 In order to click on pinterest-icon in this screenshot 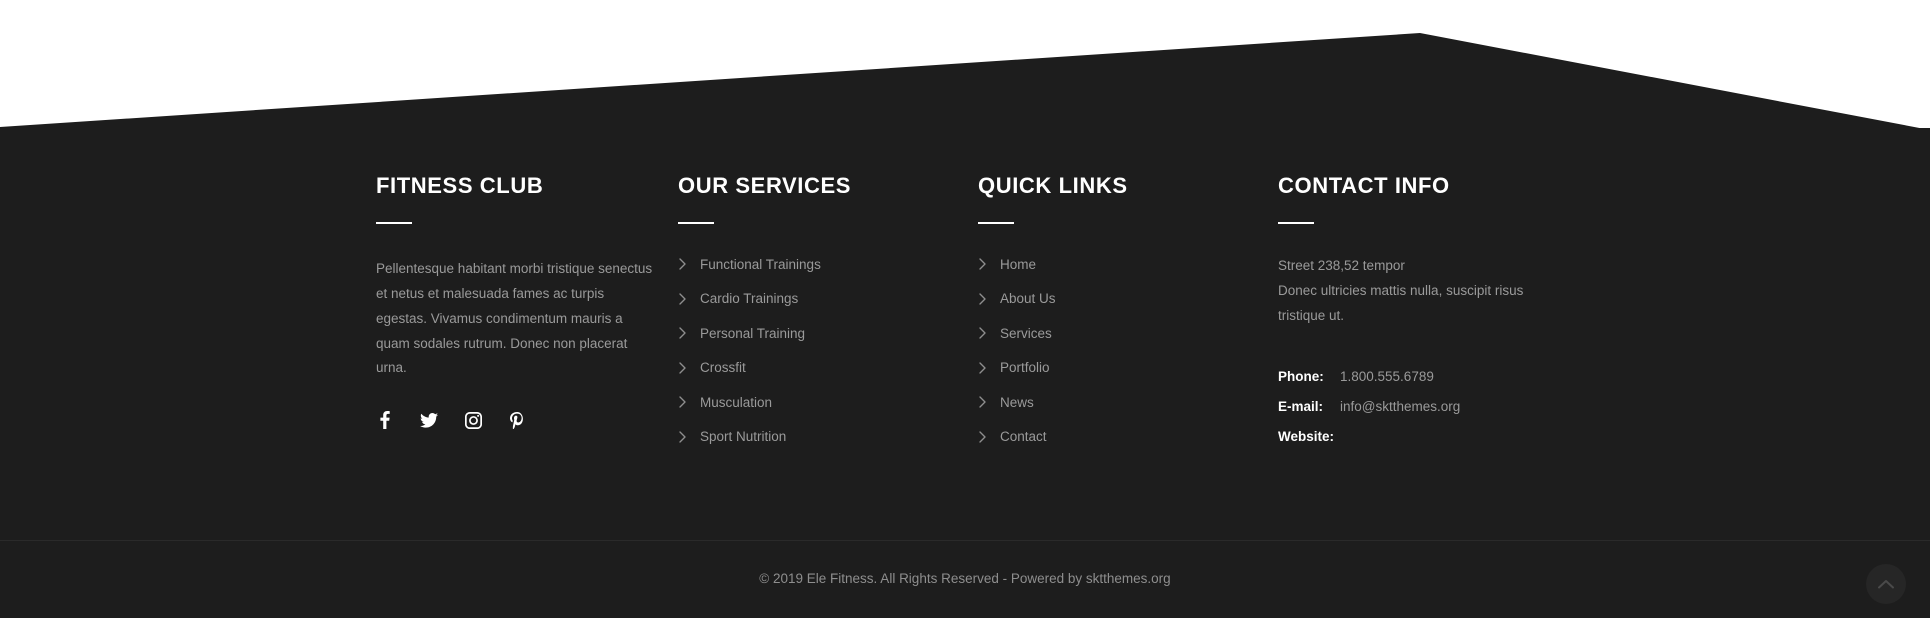, I will do `click(517, 420)`.